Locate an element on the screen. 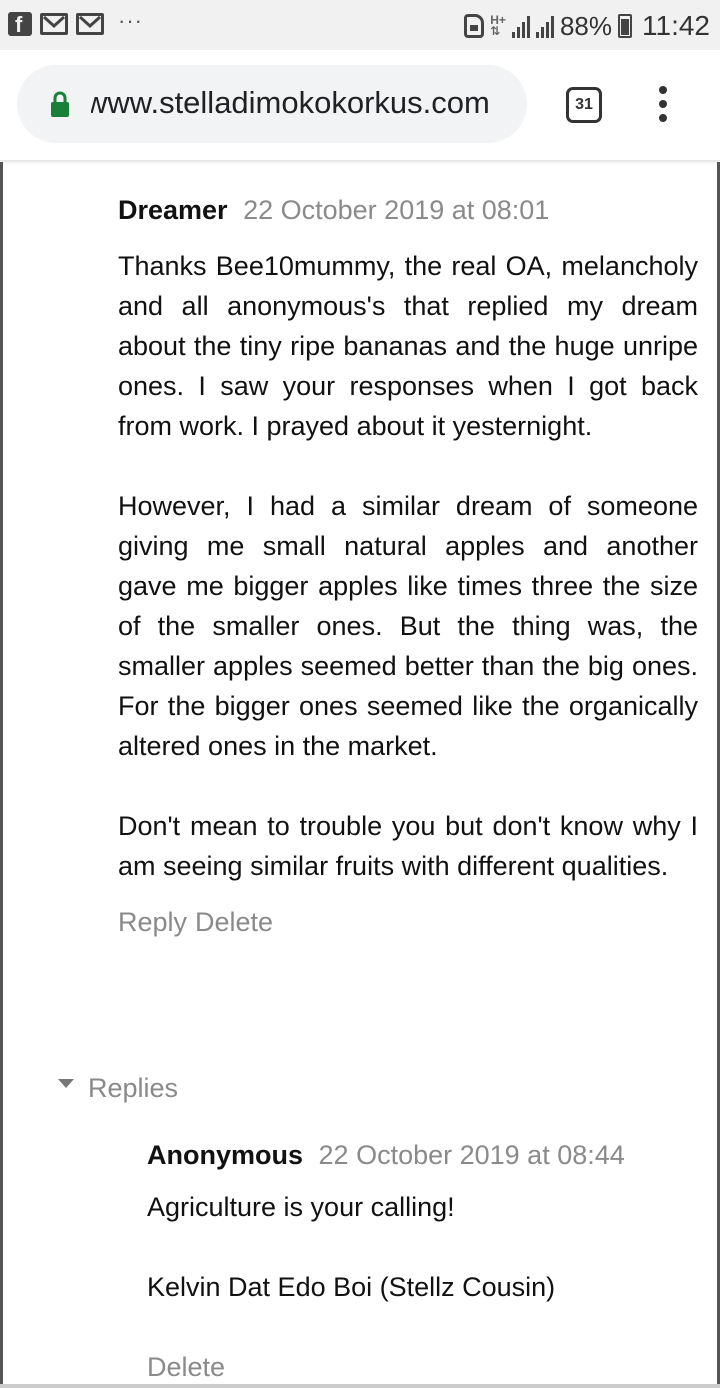  delete-link: Delete is located at coordinates (234, 922).